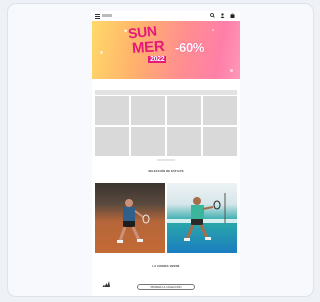 The width and height of the screenshot is (320, 302). What do you see at coordinates (166, 171) in the screenshot?
I see `section-title: SELECCIÓN DE ESTILOS` at bounding box center [166, 171].